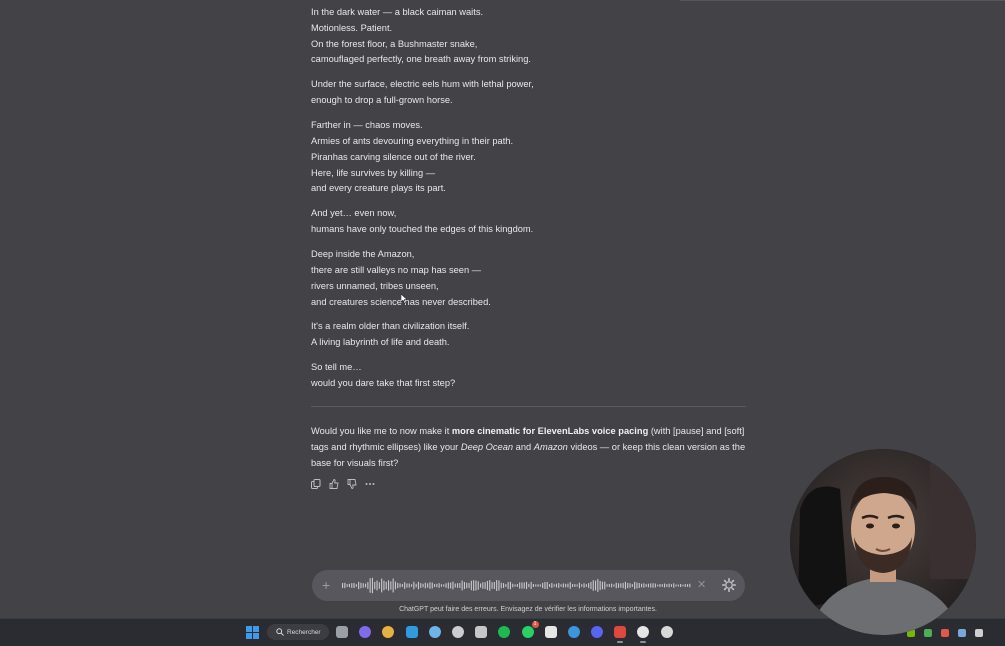 The width and height of the screenshot is (1005, 646). I want to click on poem-line: and every creature plays its part., so click(378, 188).